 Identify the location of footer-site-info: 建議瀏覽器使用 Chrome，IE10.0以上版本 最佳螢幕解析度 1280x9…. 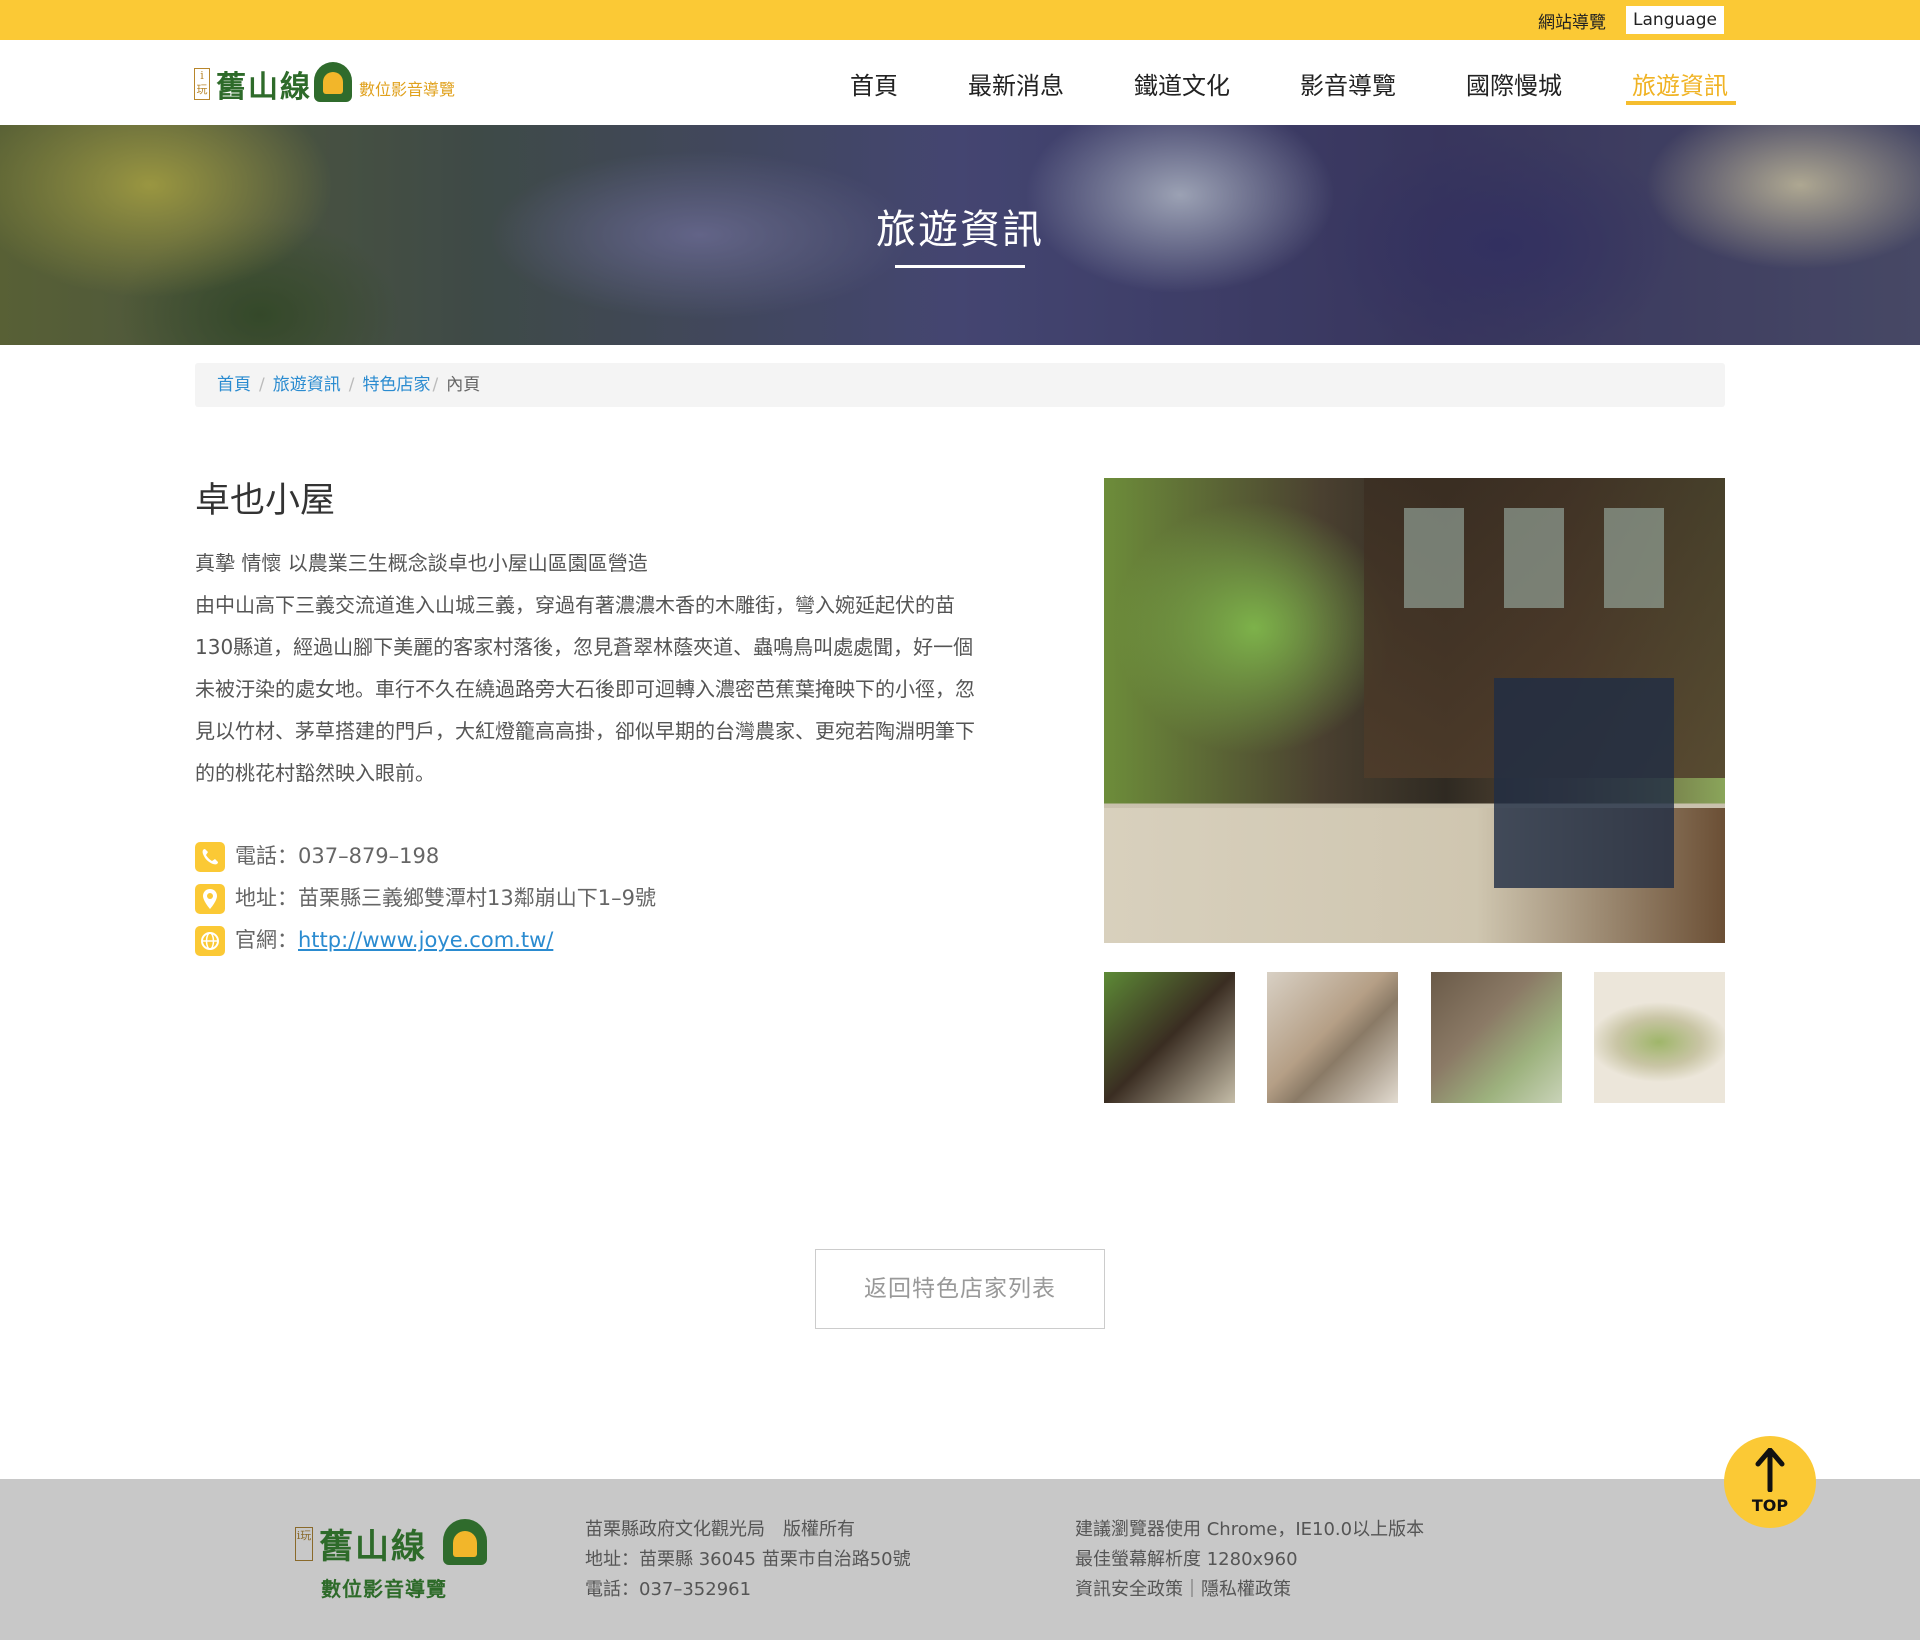
(1249, 1560).